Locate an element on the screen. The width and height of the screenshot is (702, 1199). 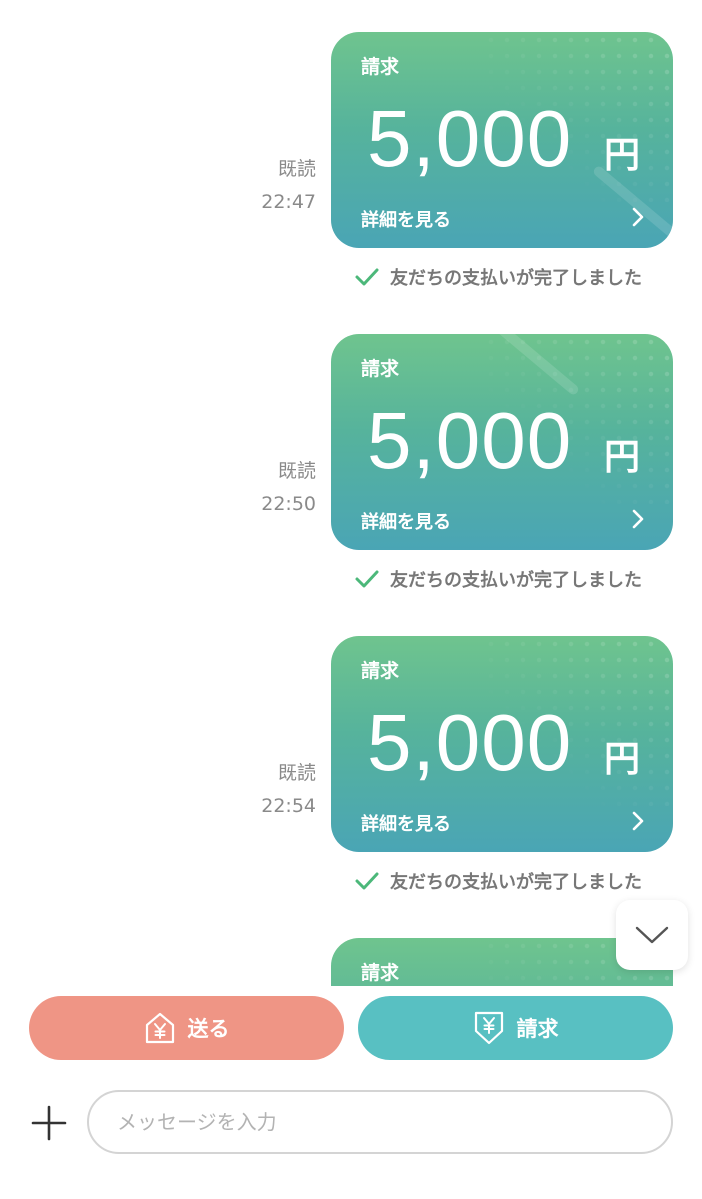
message-meta: 既読 22:47 is located at coordinates (288, 186).